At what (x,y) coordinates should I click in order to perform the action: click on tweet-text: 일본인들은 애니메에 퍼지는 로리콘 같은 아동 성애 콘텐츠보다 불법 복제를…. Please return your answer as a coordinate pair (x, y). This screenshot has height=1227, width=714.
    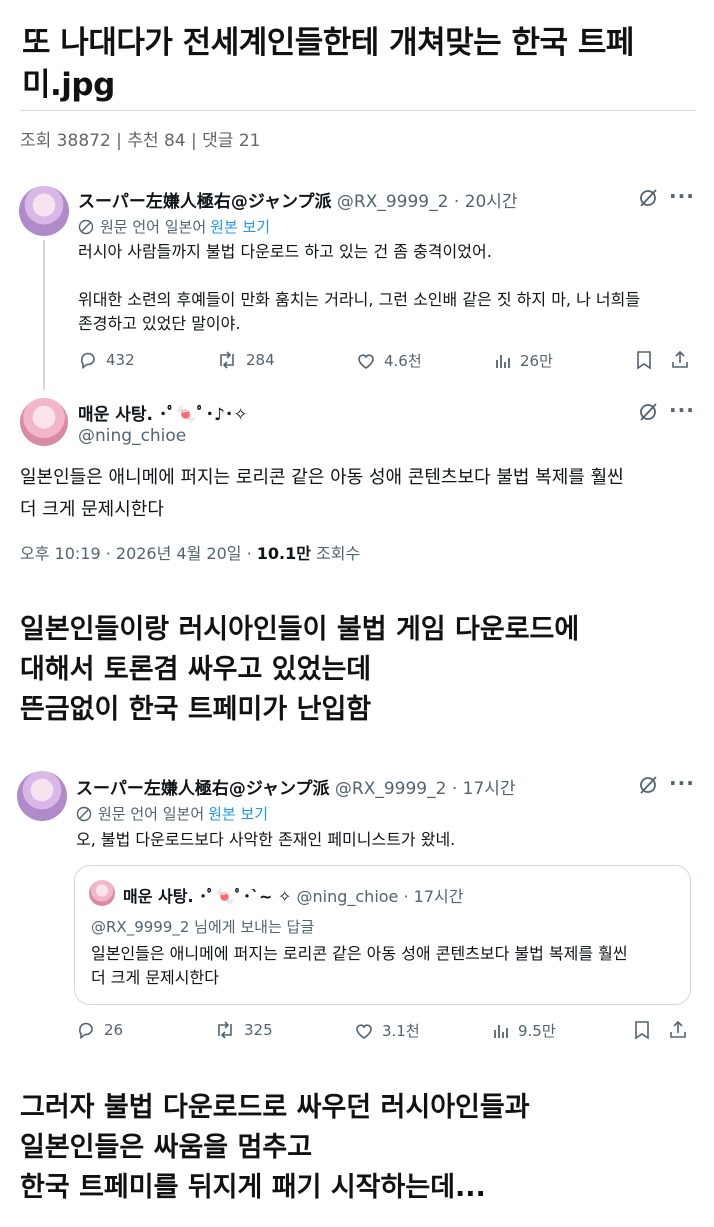
    Looking at the image, I should click on (322, 493).